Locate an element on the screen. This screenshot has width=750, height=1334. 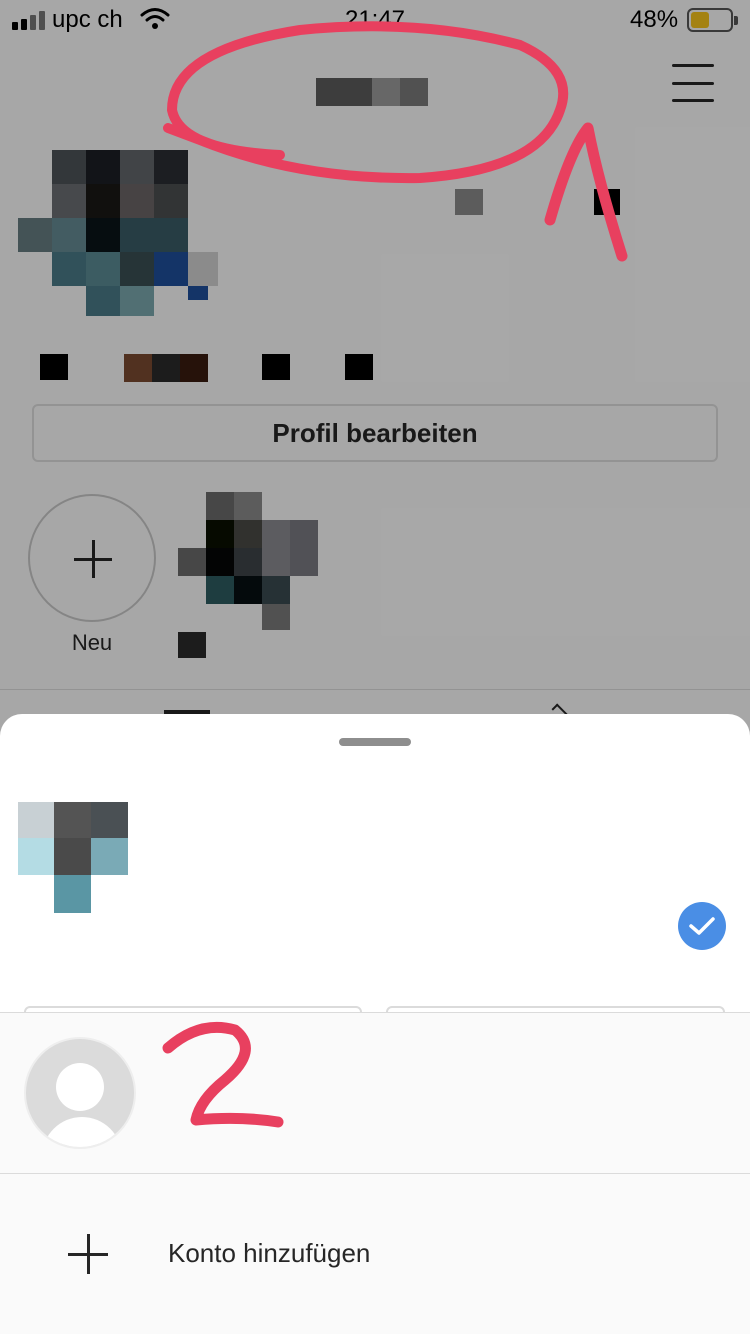
add-account-row: Konto hinzufügen is located at coordinates (375, 1254).